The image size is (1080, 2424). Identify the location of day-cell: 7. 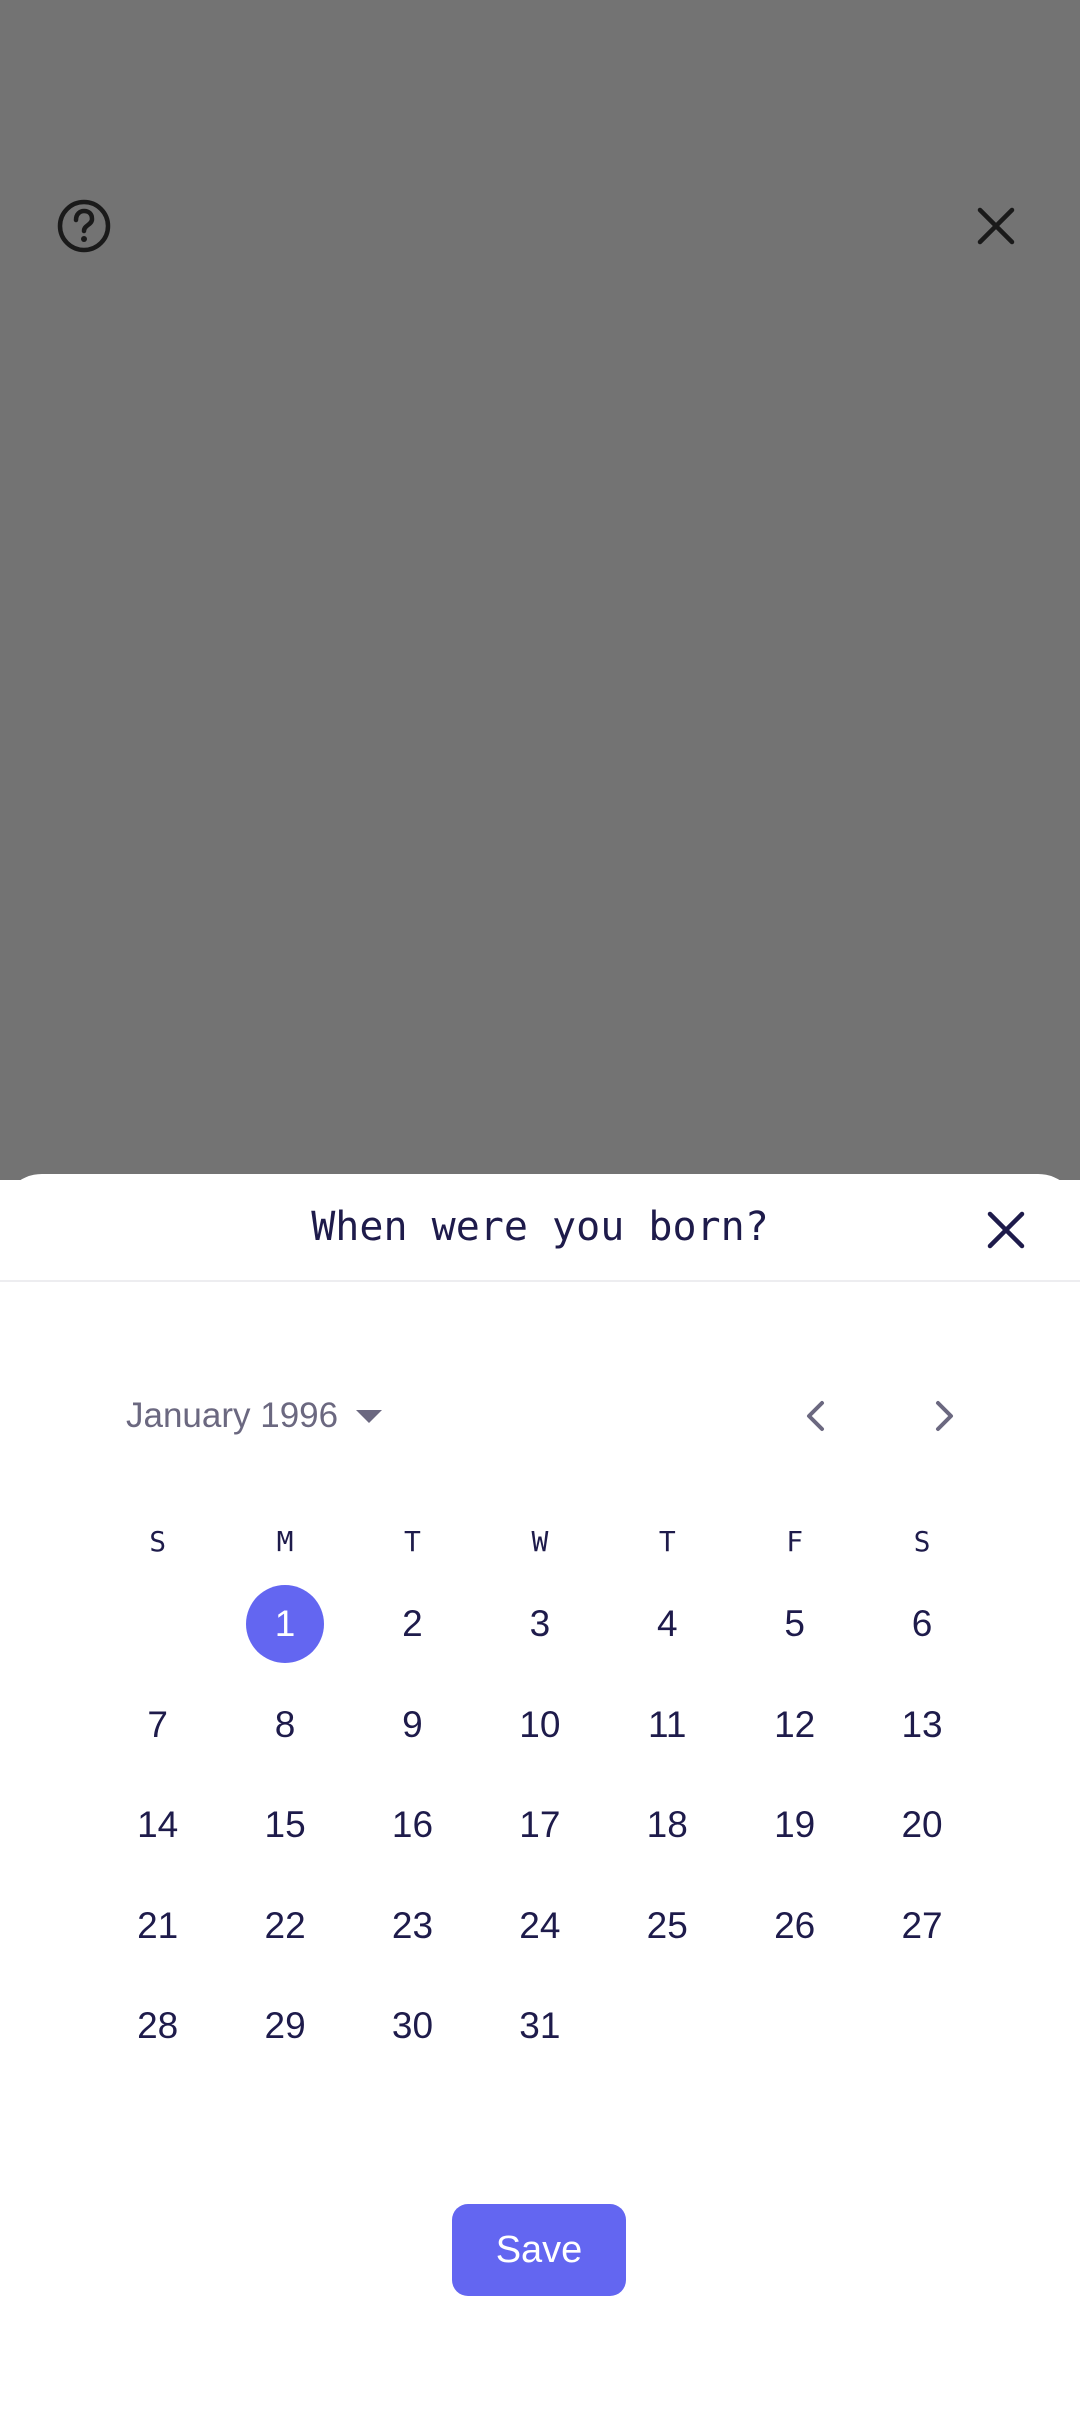
(157, 1725).